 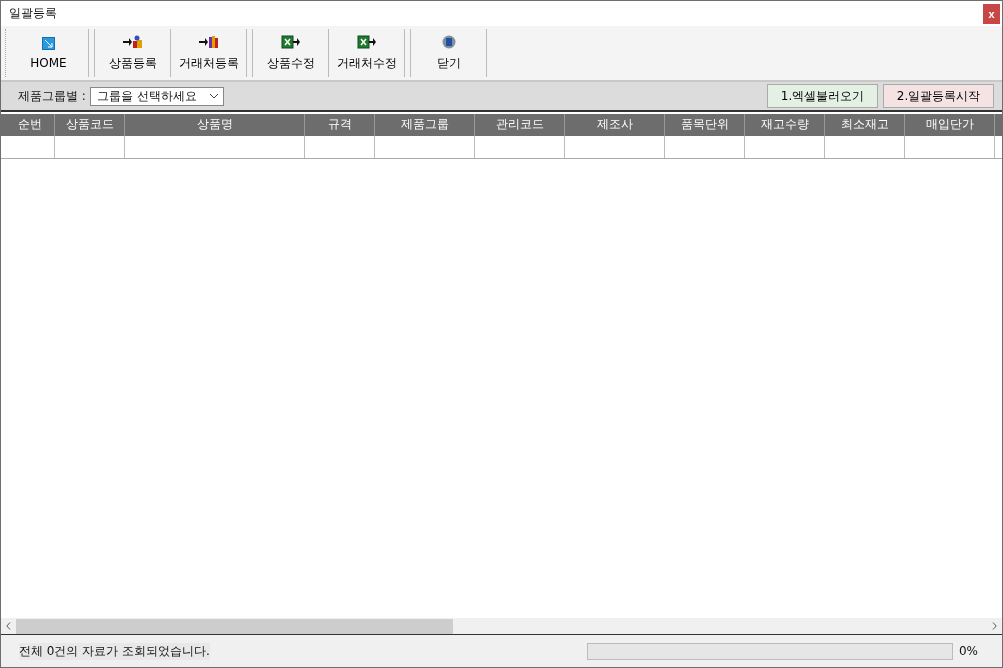 I want to click on toolbar-button: HOME, so click(x=49, y=53).